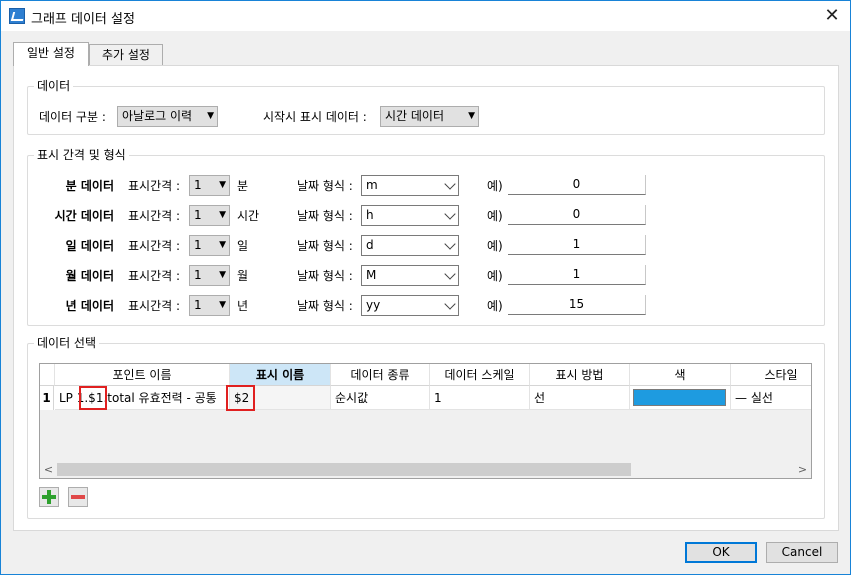  Describe the element at coordinates (580, 375) in the screenshot. I see `col-header-display-method: 표시 방법` at that location.